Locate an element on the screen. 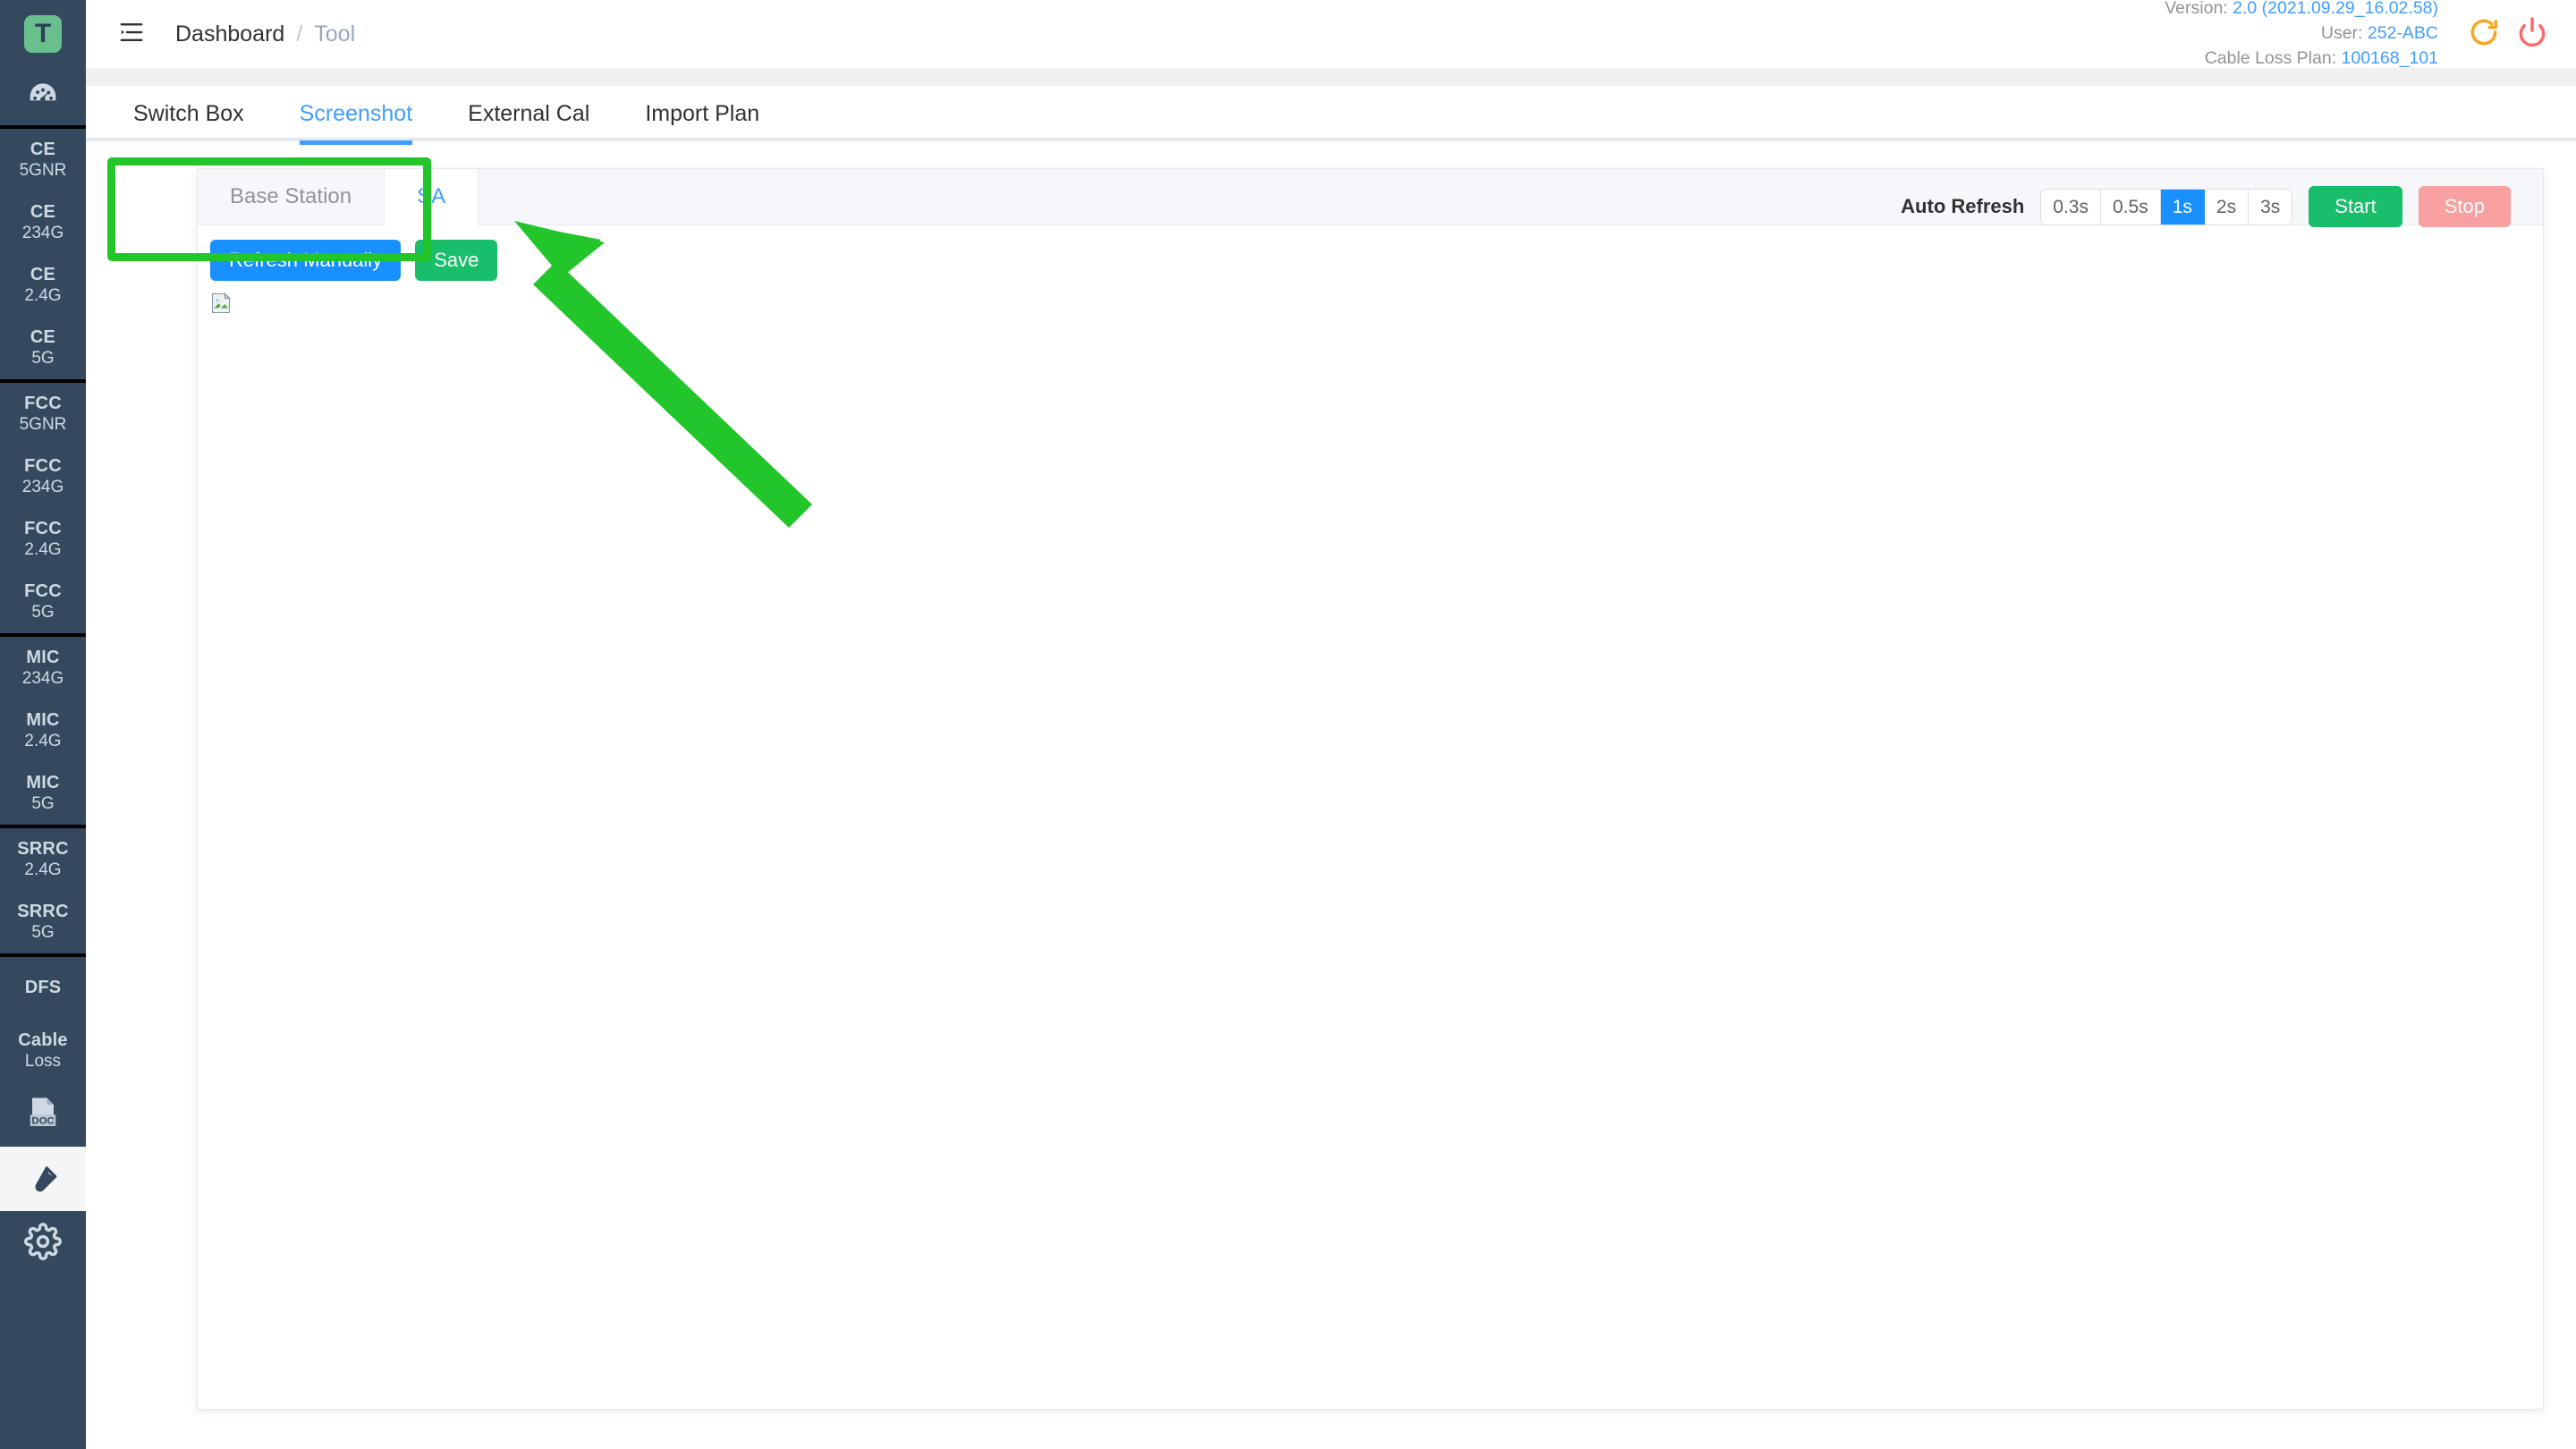  wrench-icon is located at coordinates (43, 1179).